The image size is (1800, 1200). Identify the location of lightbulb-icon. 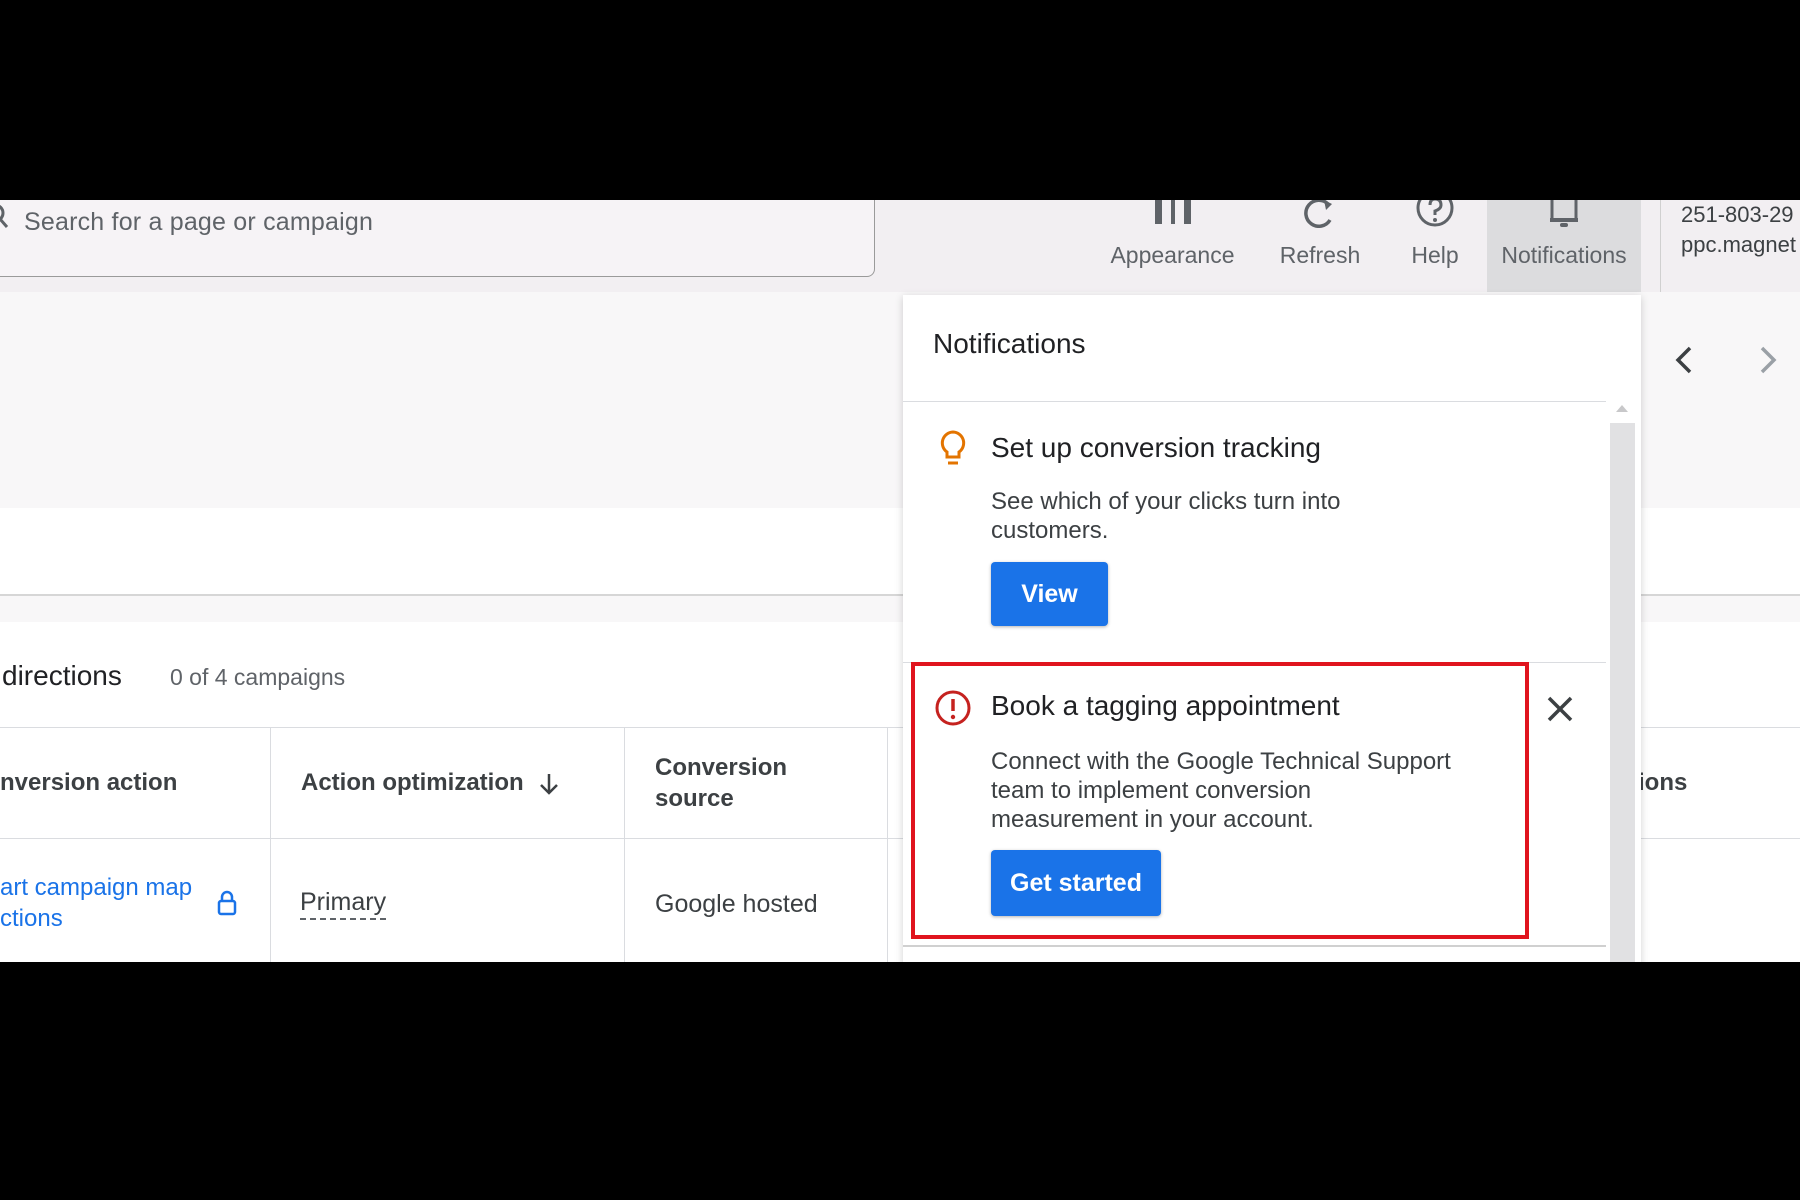
(953, 447).